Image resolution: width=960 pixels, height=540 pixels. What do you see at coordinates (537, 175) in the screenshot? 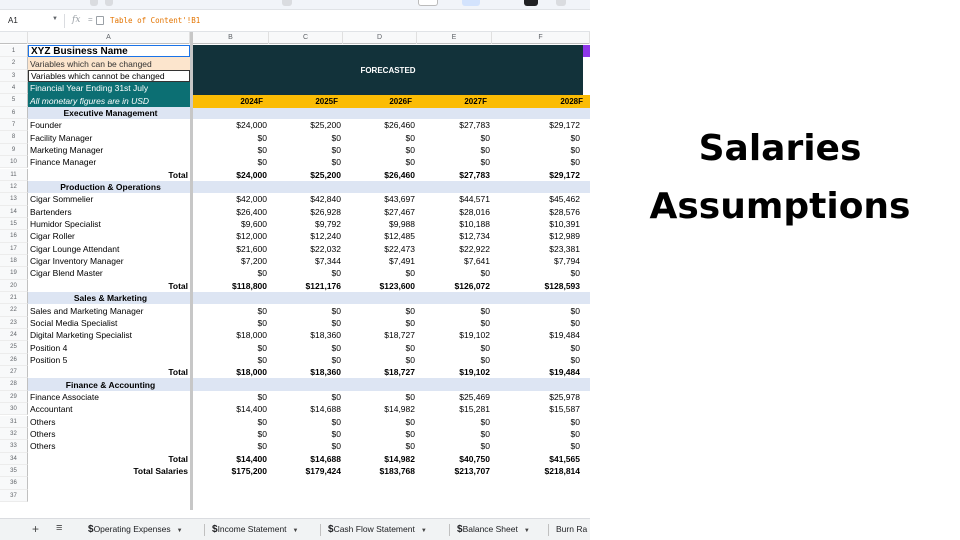
I see `value-cell: $29,172` at bounding box center [537, 175].